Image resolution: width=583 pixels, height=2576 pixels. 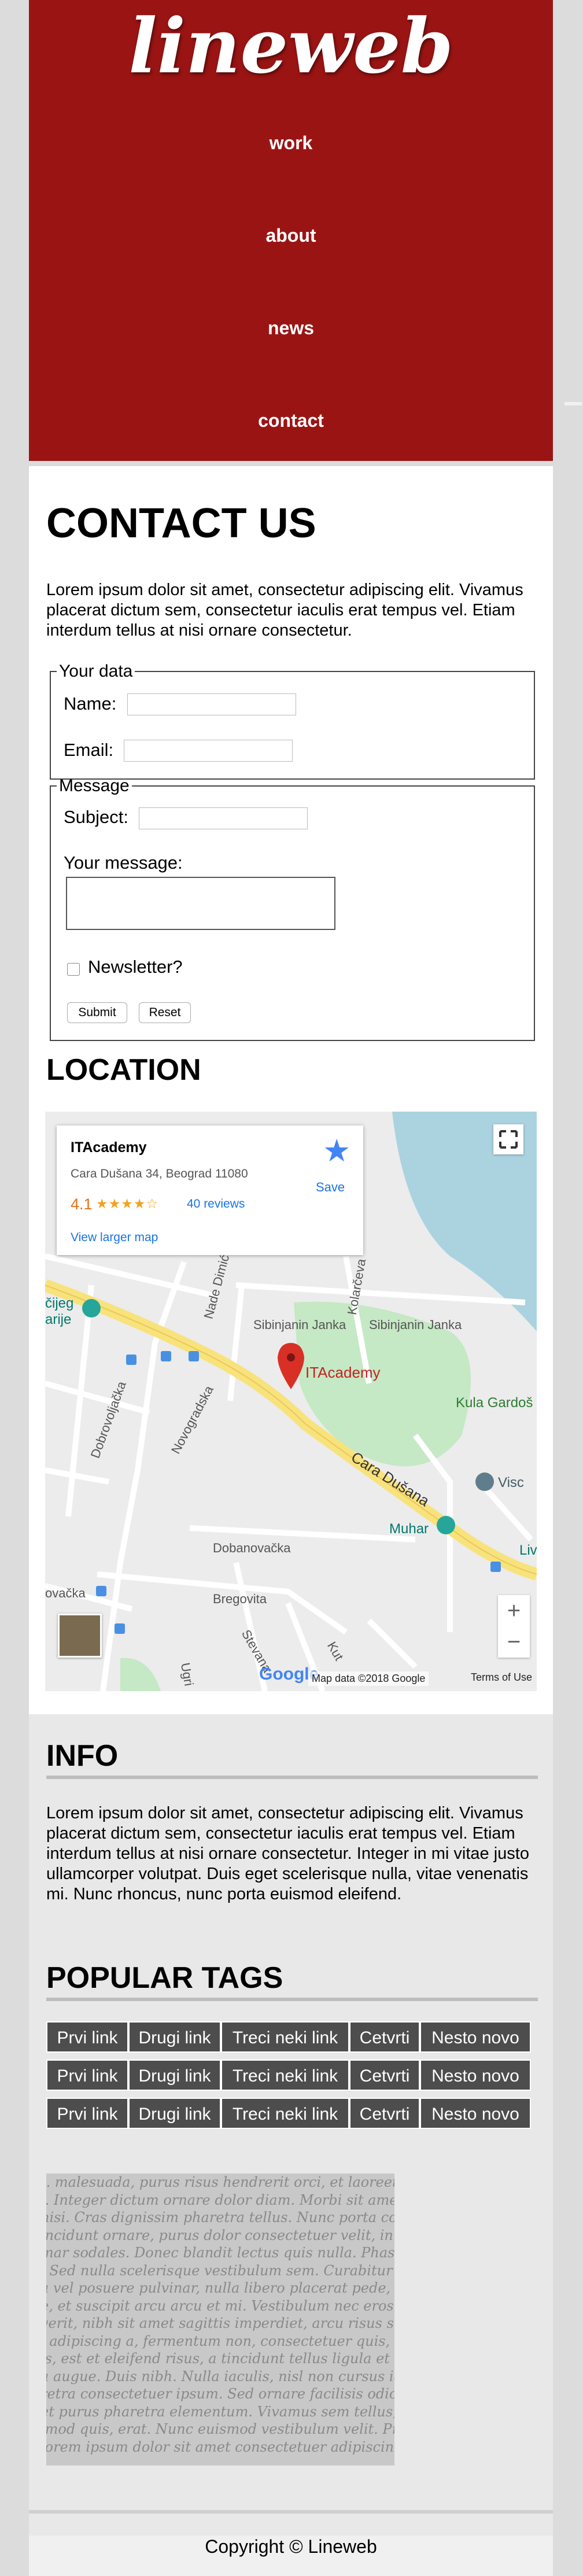 What do you see at coordinates (141, 1674) in the screenshot?
I see `map-park-small` at bounding box center [141, 1674].